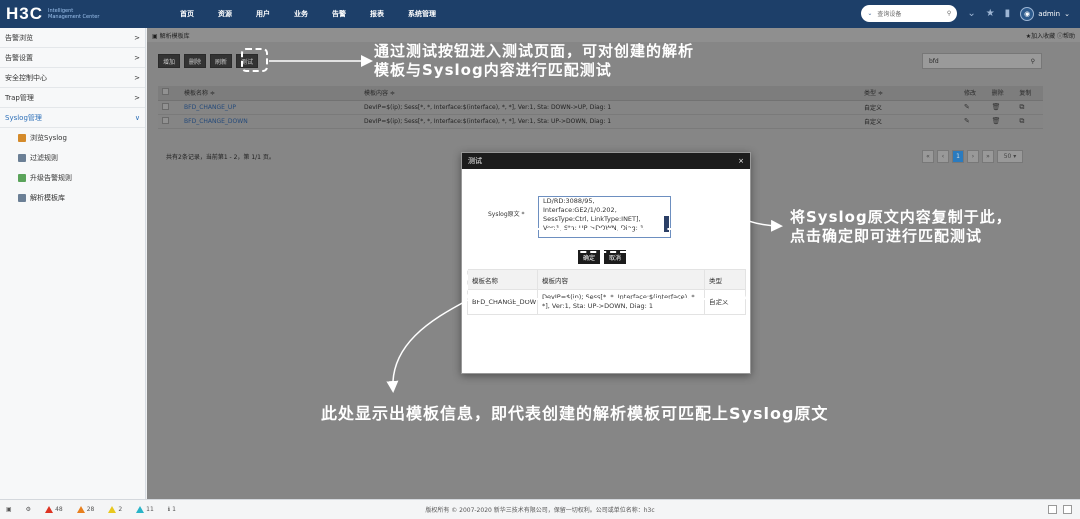  Describe the element at coordinates (928, 156) in the screenshot. I see `first-page-button: «` at that location.